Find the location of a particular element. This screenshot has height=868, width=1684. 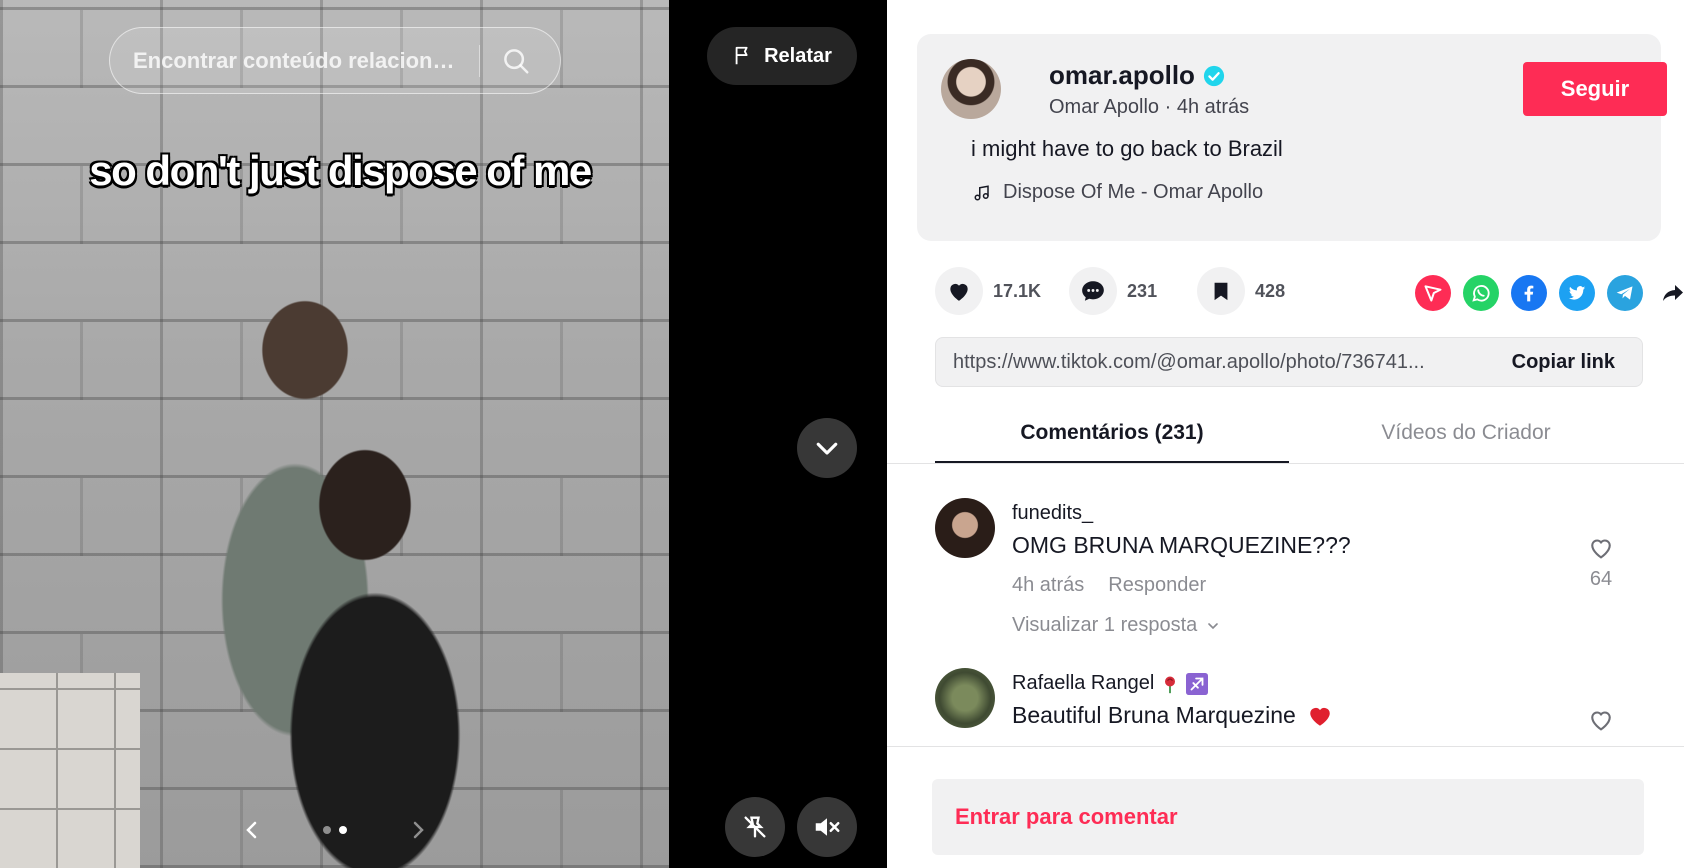

search-divider is located at coordinates (479, 60).